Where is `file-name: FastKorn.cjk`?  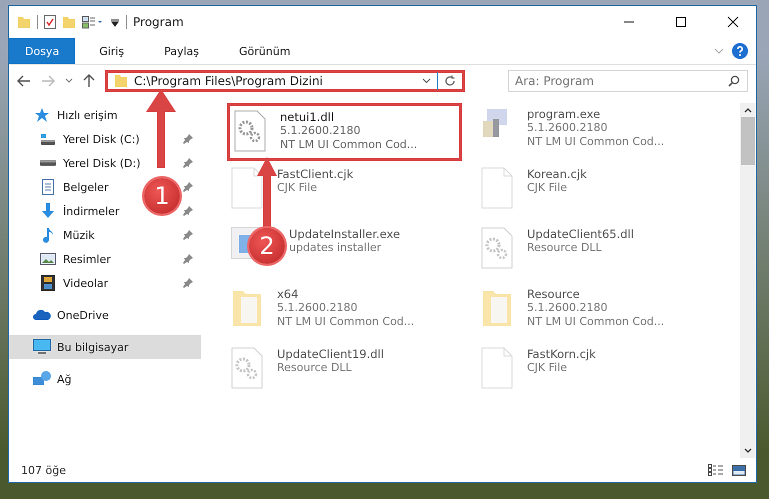 file-name: FastKorn.cjk is located at coordinates (561, 354).